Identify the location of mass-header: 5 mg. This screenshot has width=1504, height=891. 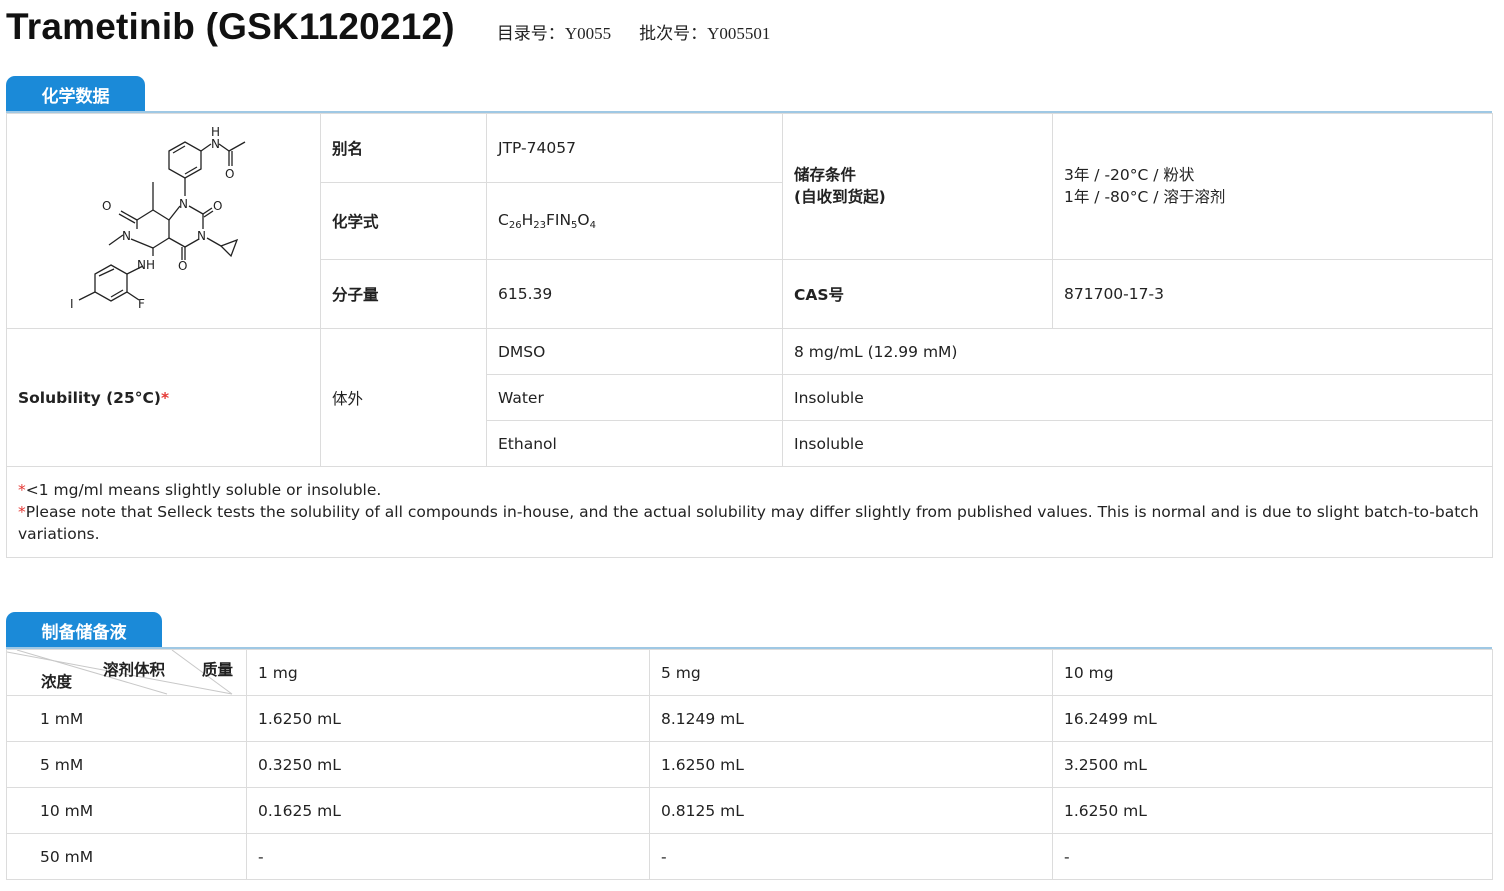
(851, 672).